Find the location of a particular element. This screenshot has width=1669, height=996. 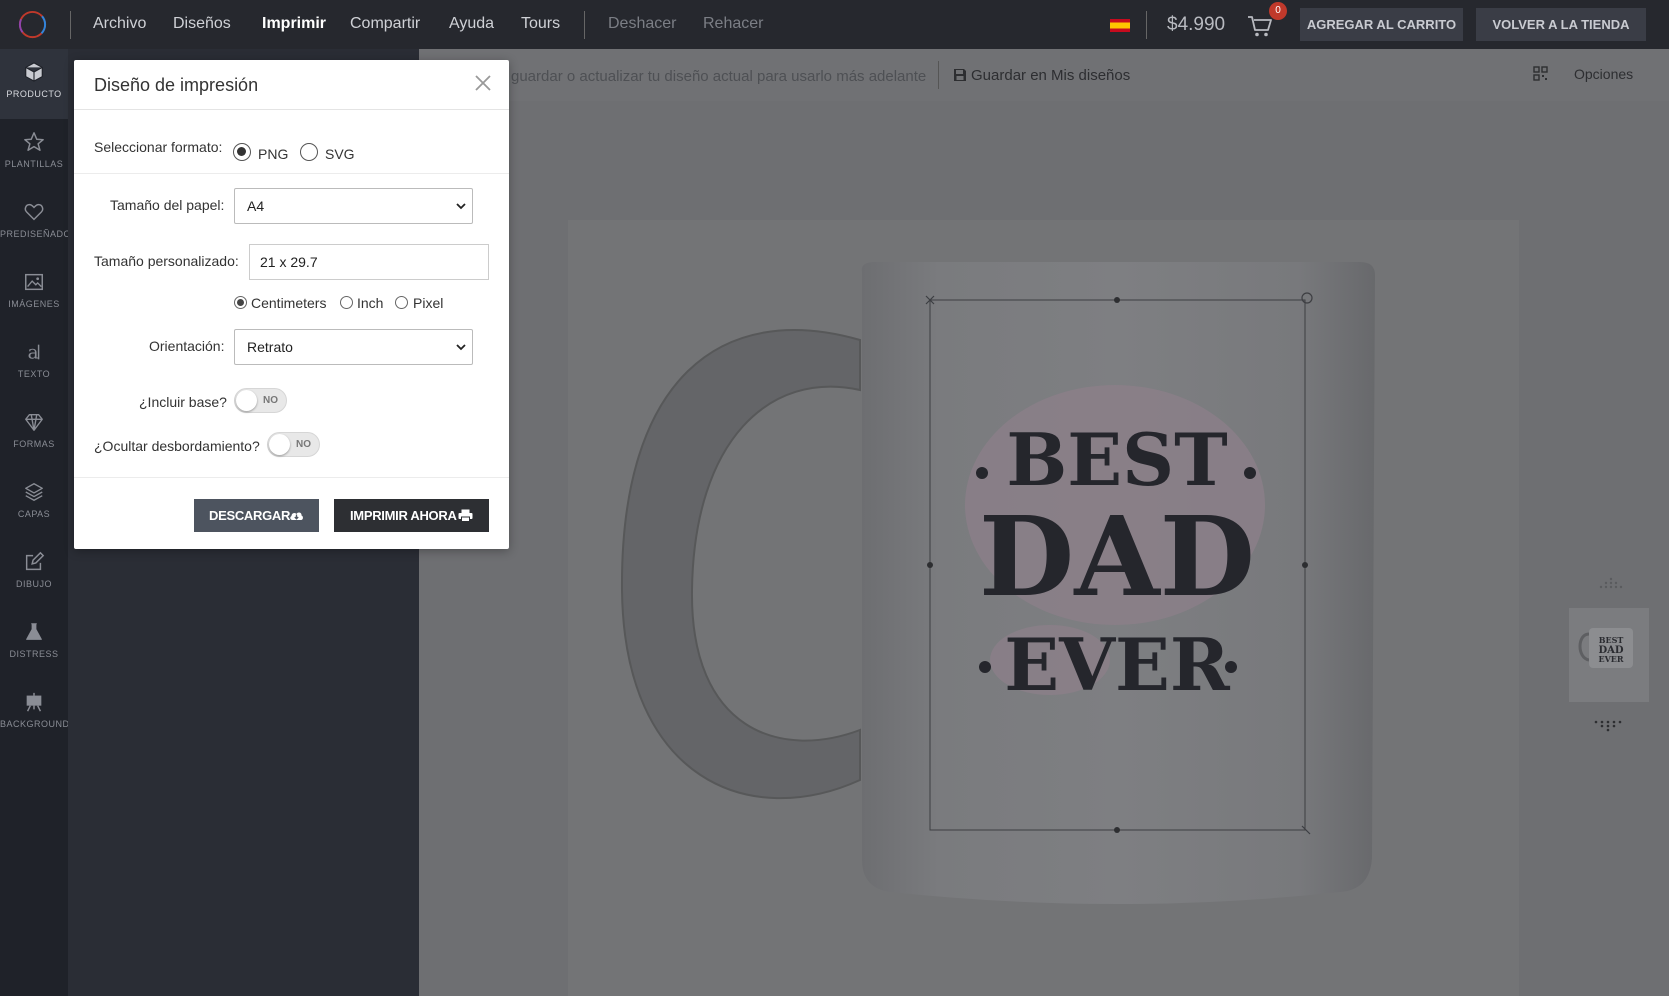

unit-pixel-radio is located at coordinates (401, 302).